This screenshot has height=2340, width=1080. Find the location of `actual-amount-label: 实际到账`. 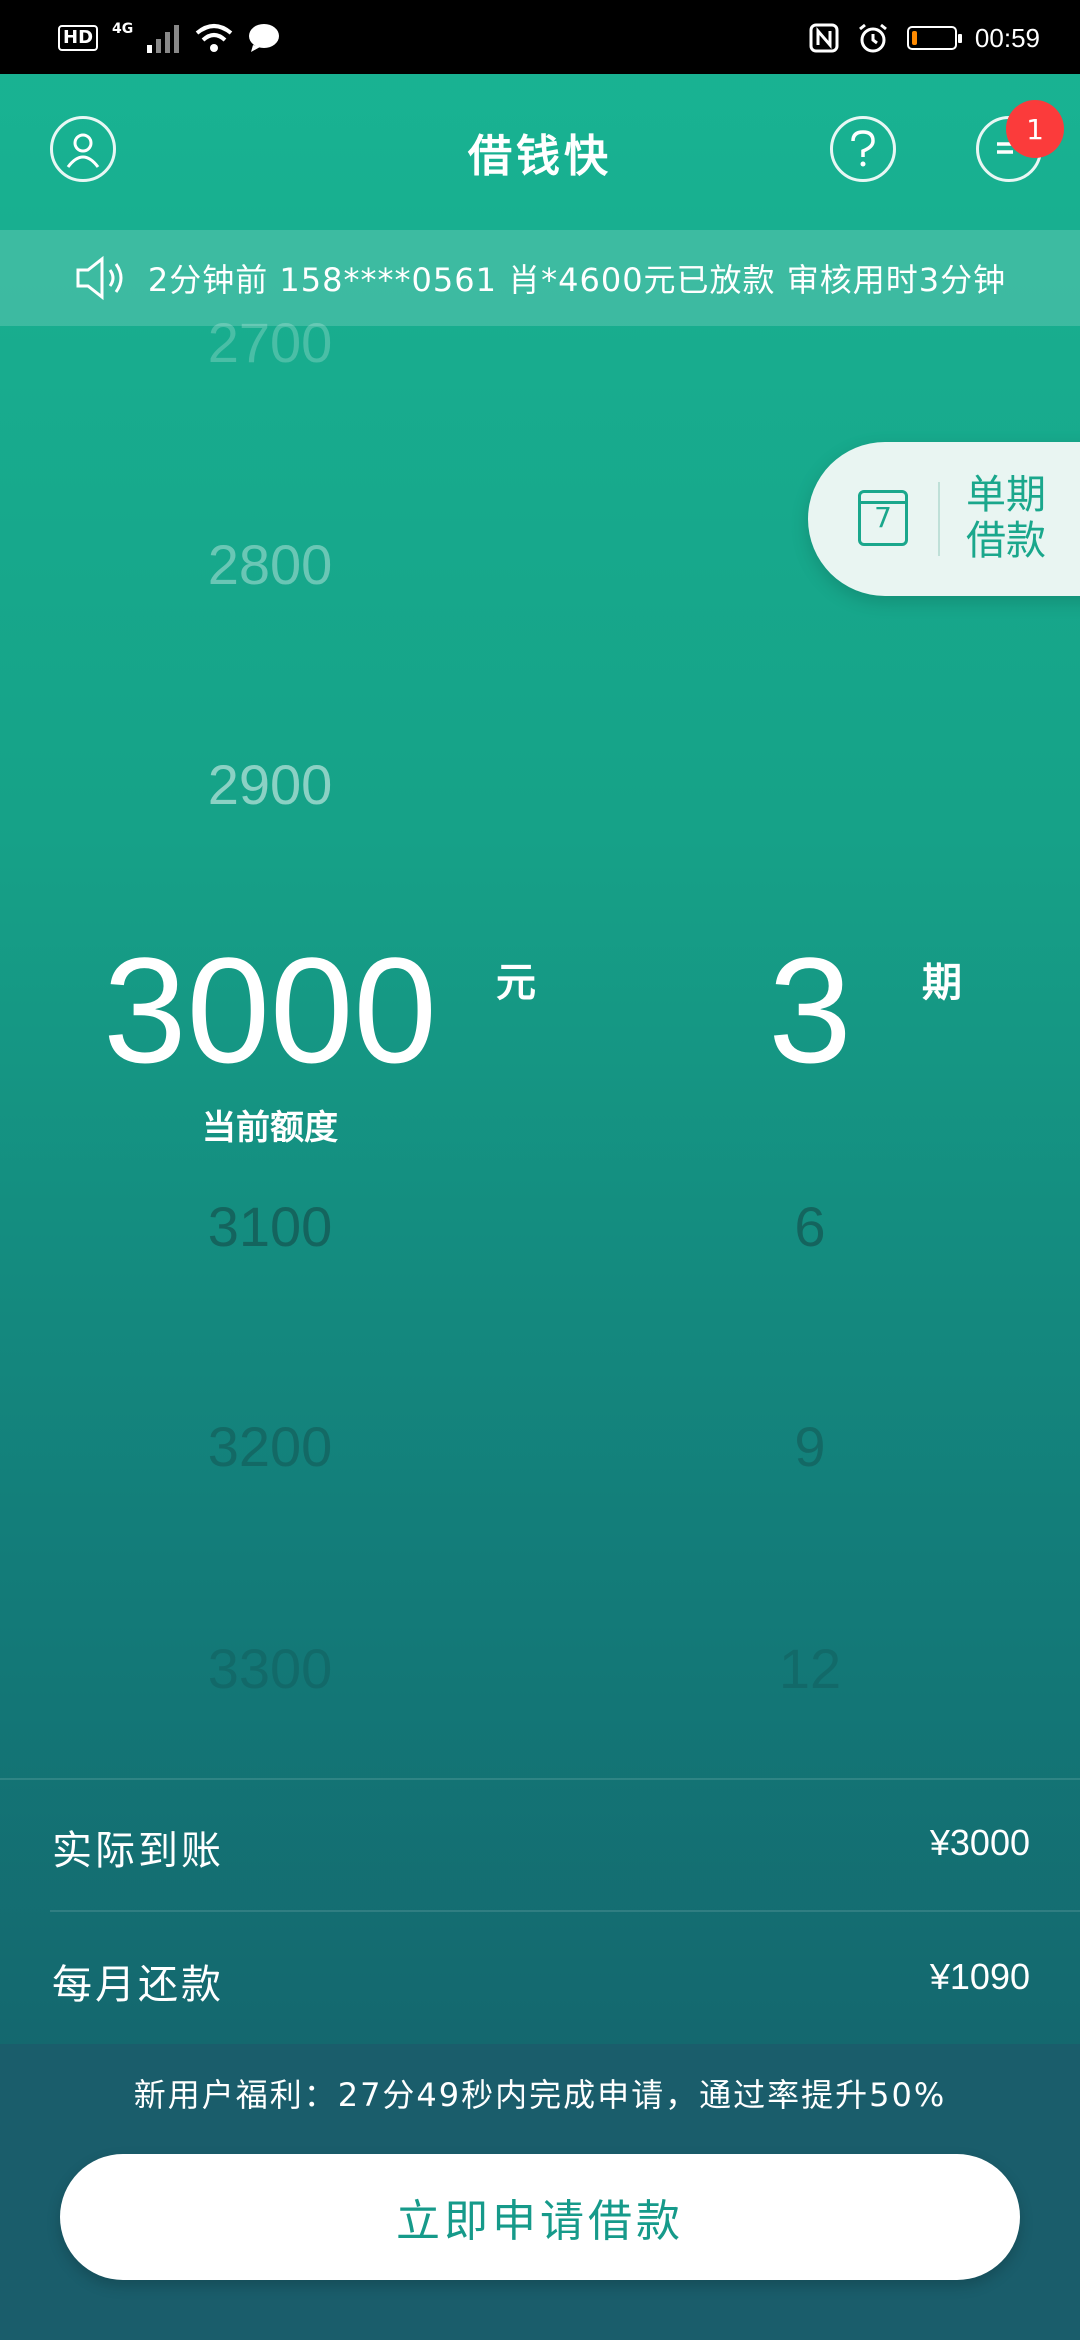

actual-amount-label: 实际到账 is located at coordinates (138, 1851).